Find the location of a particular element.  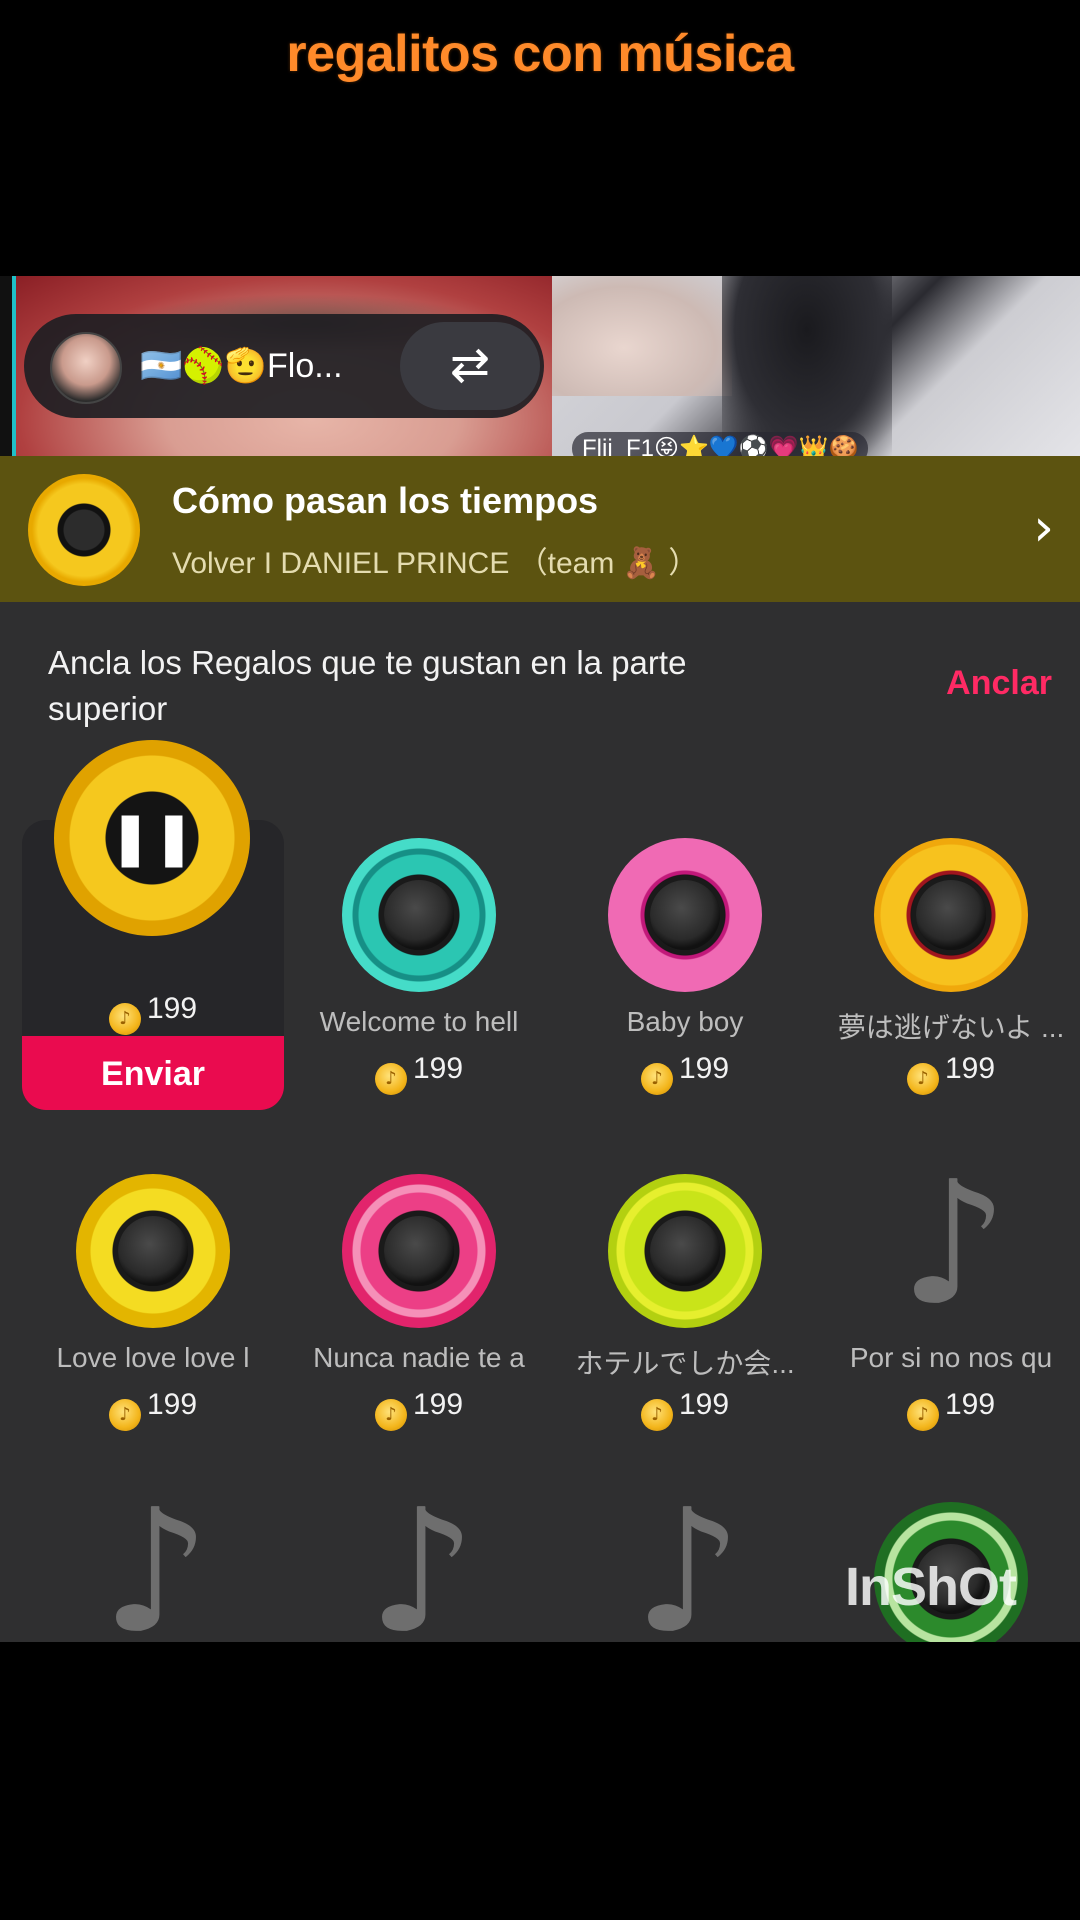

swap-icon: ⇄ is located at coordinates (470, 366).